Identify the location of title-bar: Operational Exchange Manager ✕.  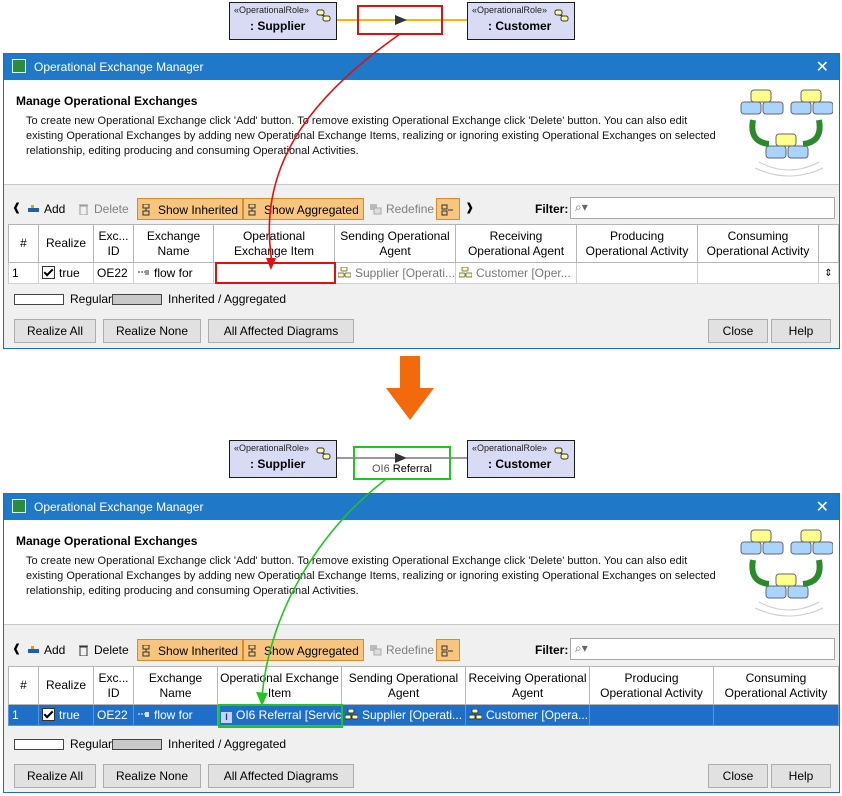
(421, 507).